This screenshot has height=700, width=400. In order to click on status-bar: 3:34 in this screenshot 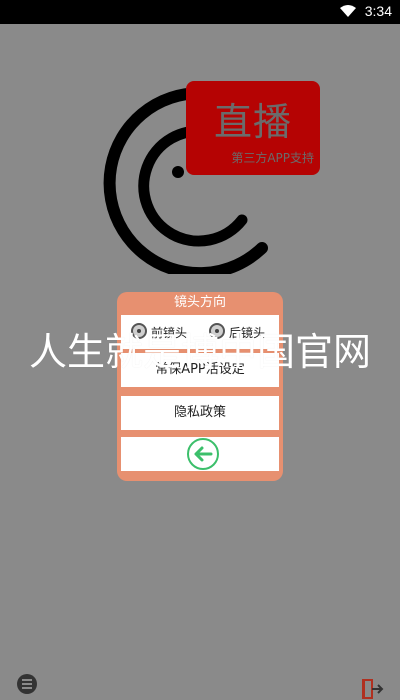, I will do `click(200, 12)`.